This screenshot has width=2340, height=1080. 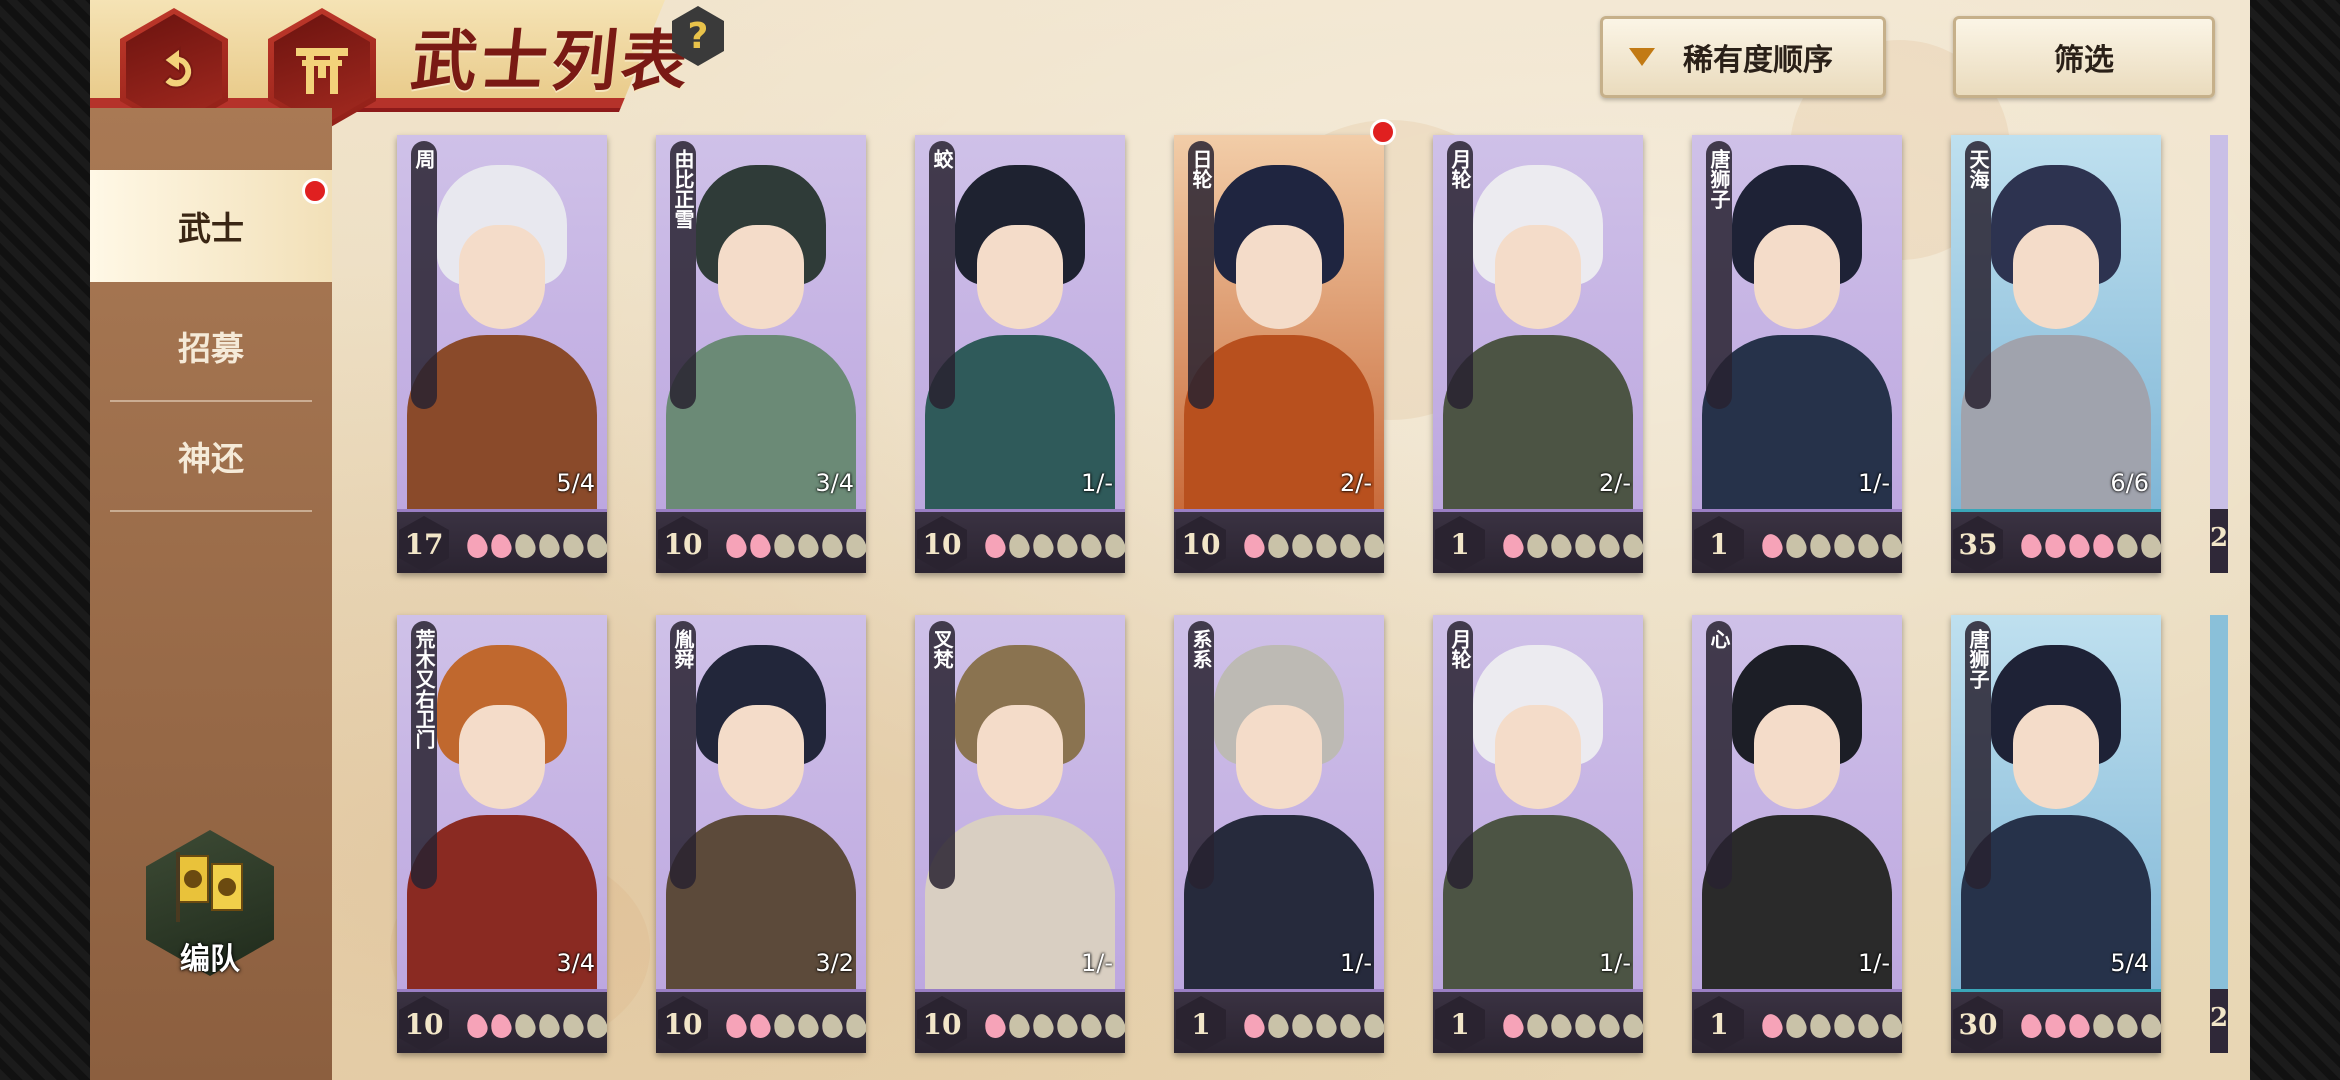 I want to click on samurai-card: 唐狮子 1/- 1, so click(x=1797, y=354).